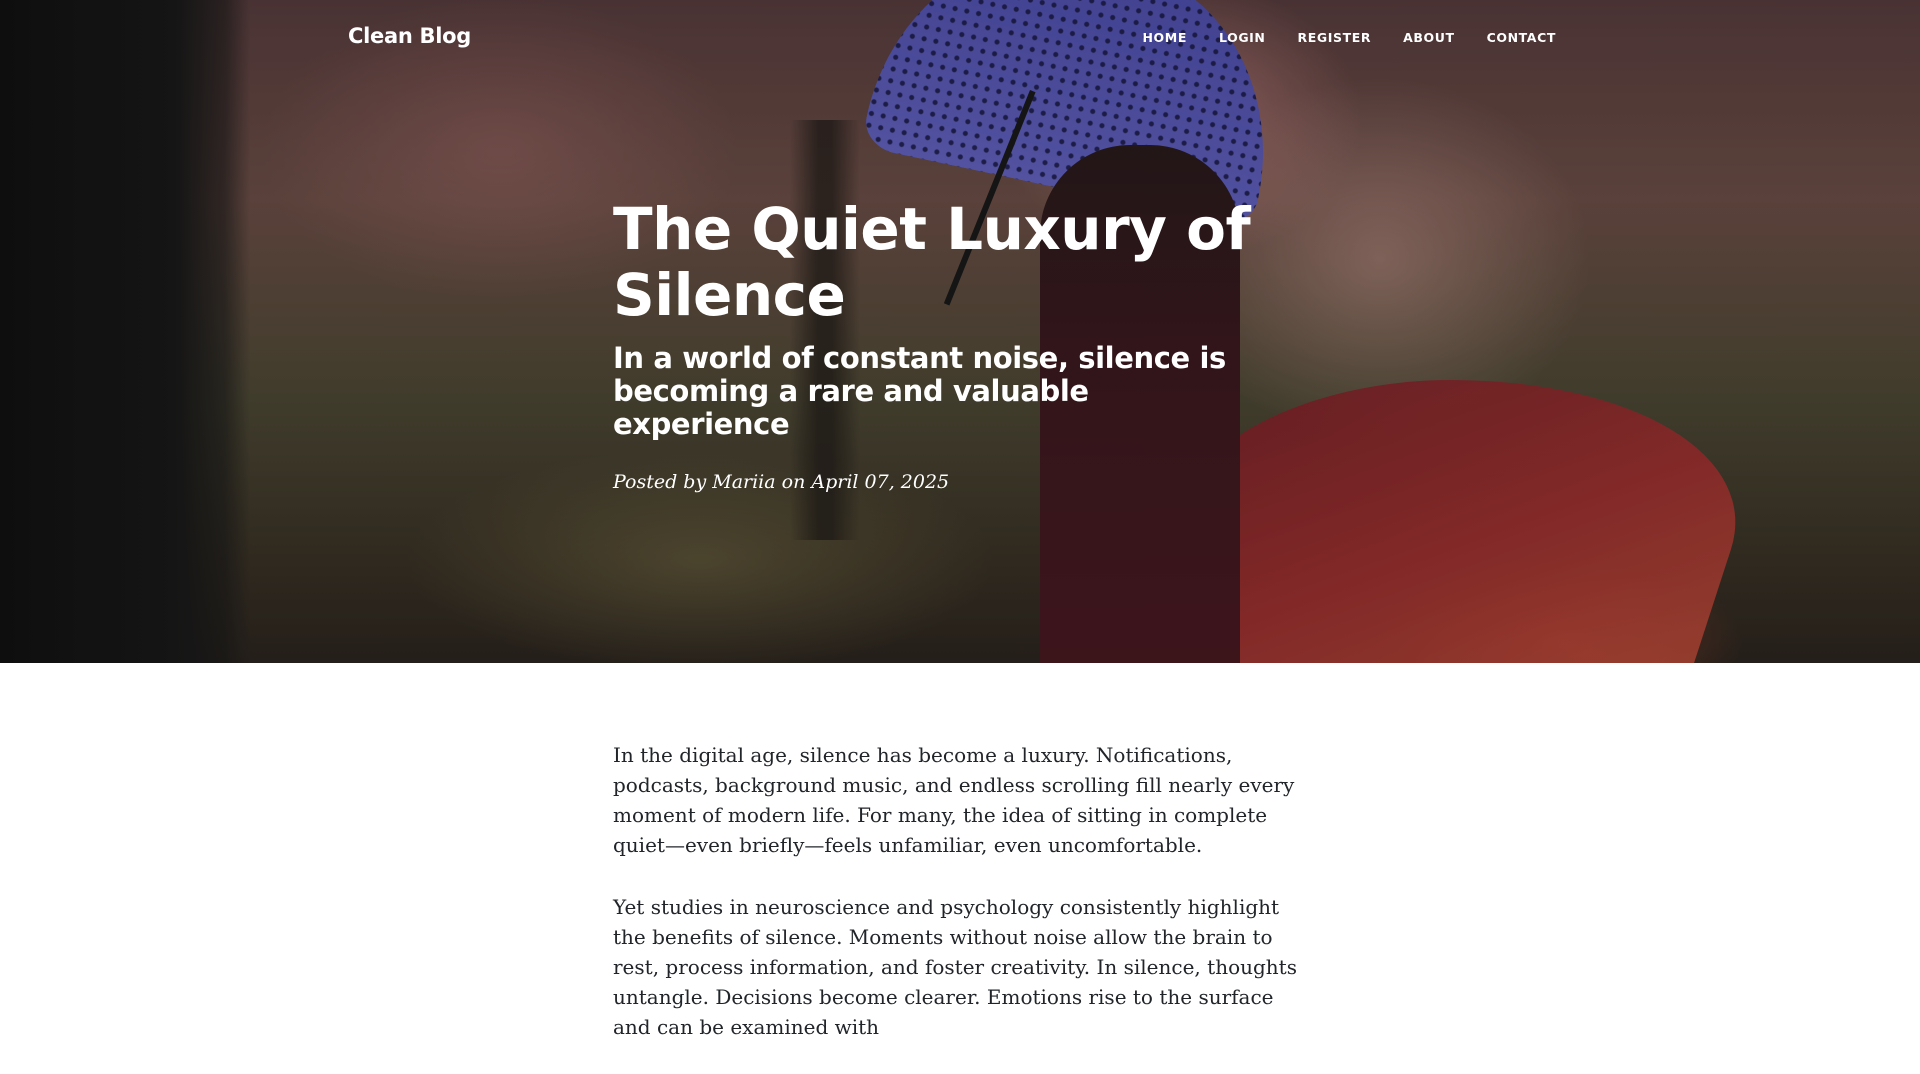 This screenshot has width=1920, height=1074. I want to click on nav-links: HOME LOGIN REGISTER ABOUT CONTACT, so click(1350, 37).